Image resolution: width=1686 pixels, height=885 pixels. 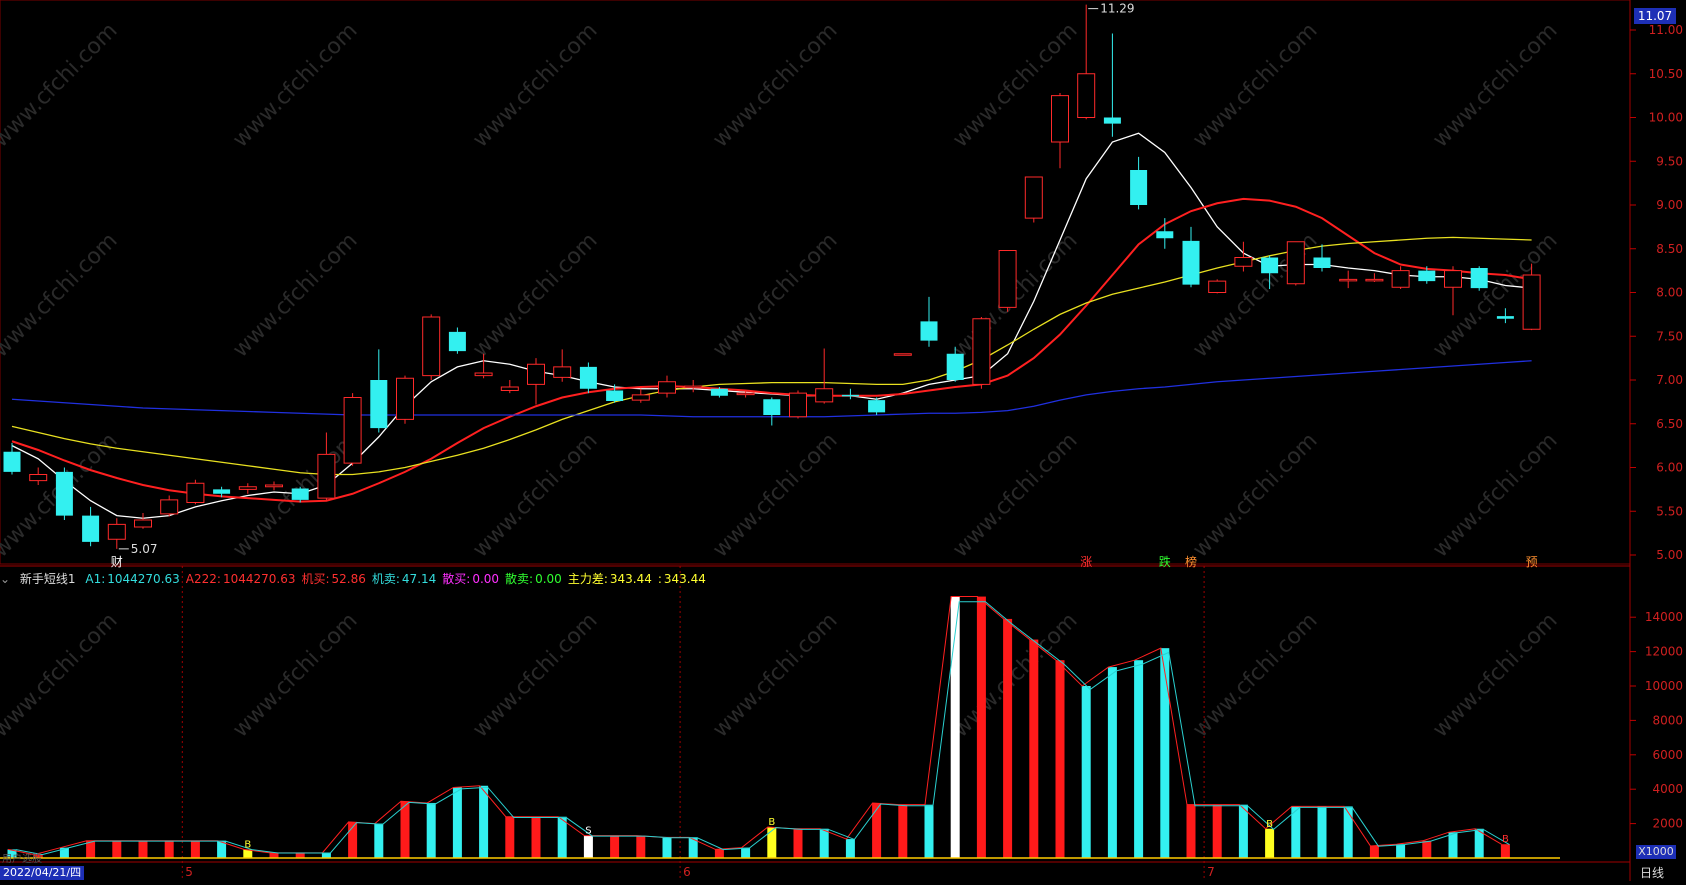 I want to click on price-tick-label: 7.00, so click(x=1669, y=380).